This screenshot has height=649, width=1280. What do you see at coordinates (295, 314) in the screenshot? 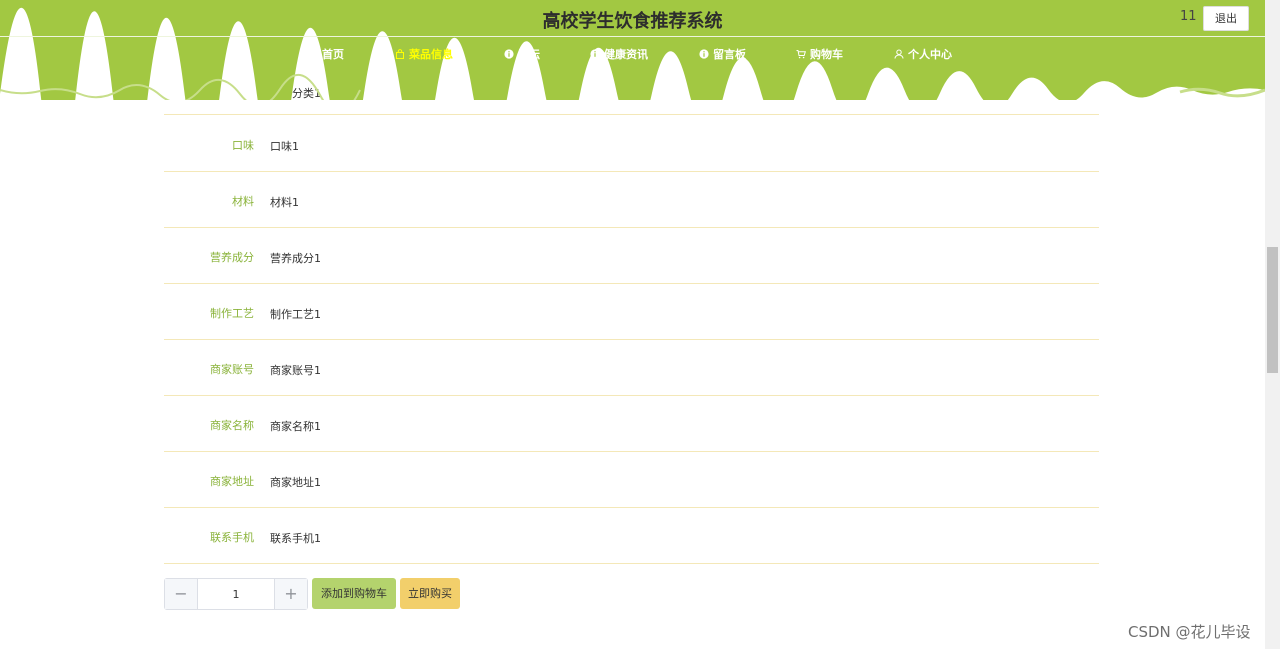
I see `detail-value: 制作工艺1` at bounding box center [295, 314].